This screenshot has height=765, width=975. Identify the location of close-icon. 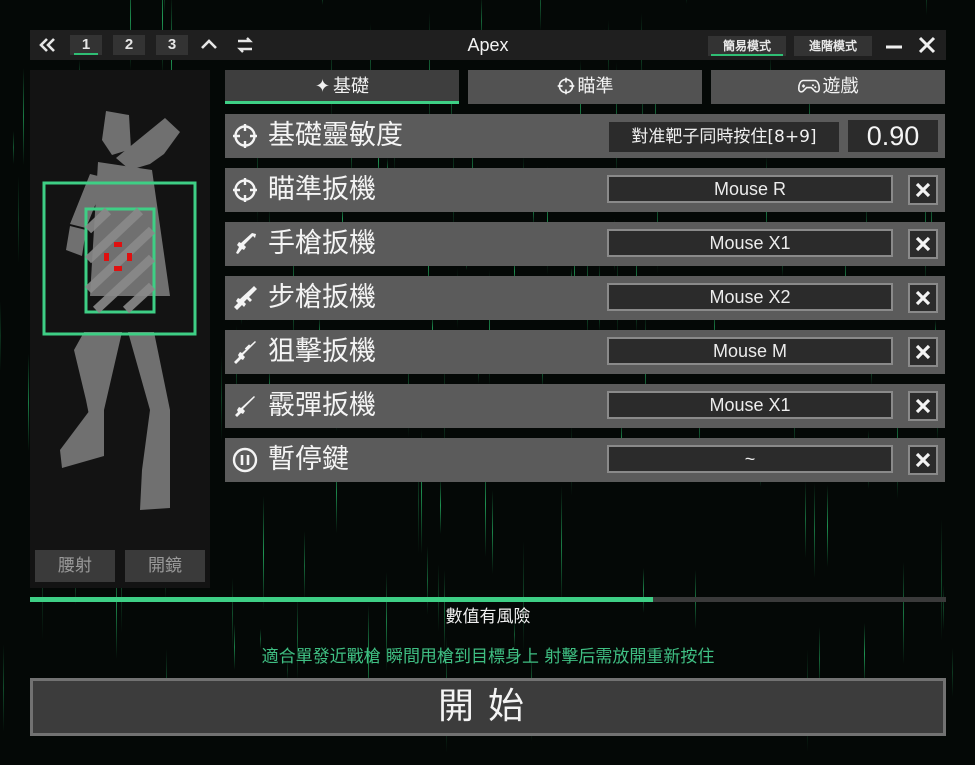
(927, 45).